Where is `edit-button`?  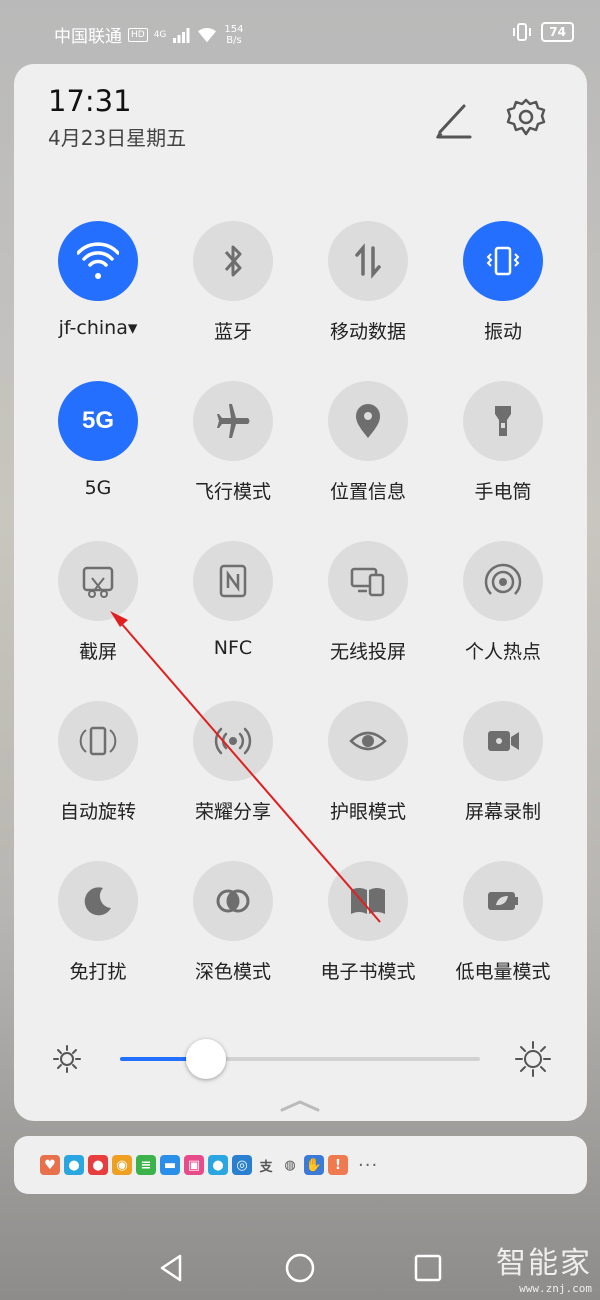
edit-button is located at coordinates (454, 118).